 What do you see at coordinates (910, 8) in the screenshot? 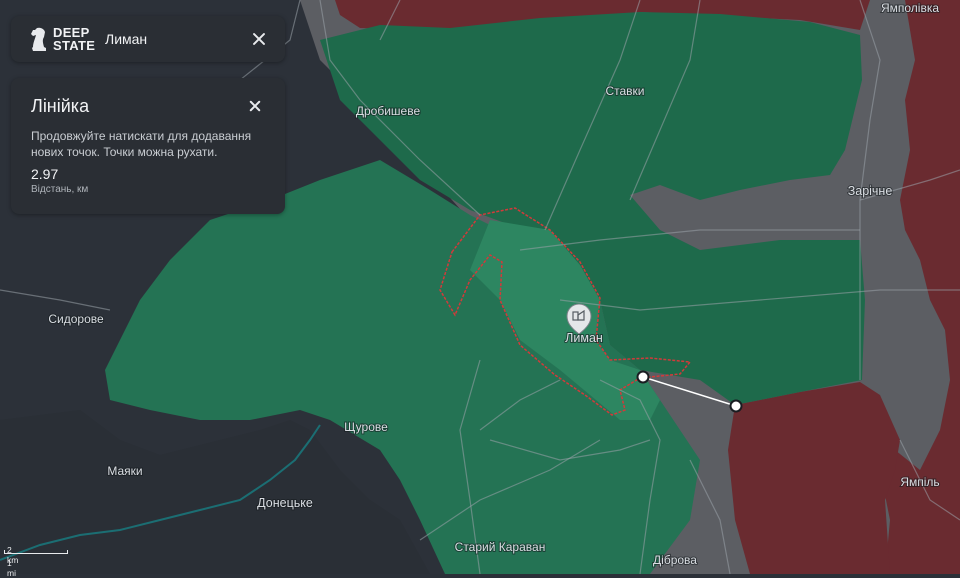
I see `city-label-yampolivka: Ямполівка` at bounding box center [910, 8].